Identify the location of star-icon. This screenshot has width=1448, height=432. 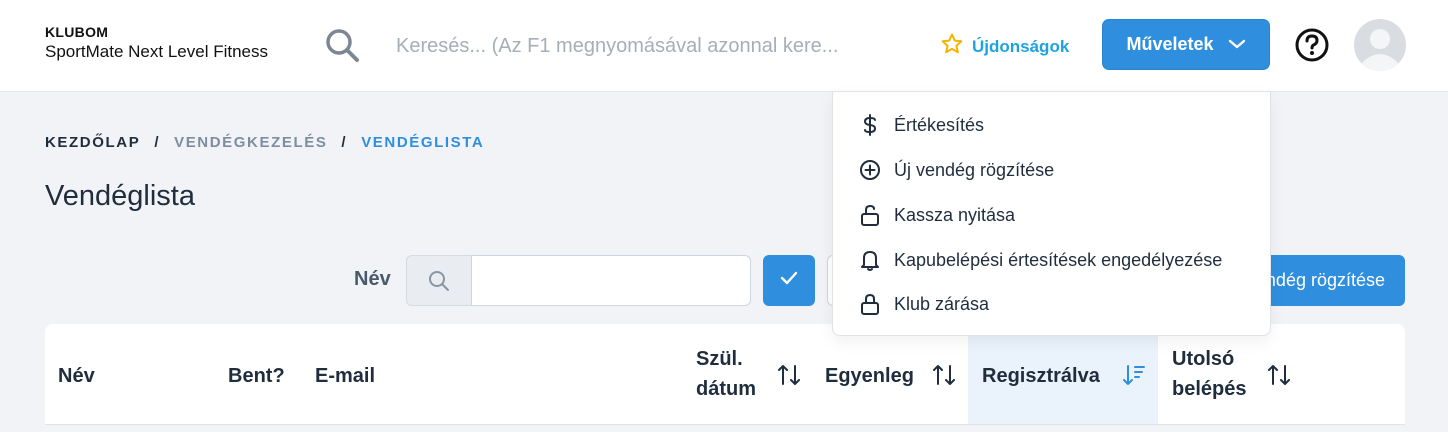
(952, 46).